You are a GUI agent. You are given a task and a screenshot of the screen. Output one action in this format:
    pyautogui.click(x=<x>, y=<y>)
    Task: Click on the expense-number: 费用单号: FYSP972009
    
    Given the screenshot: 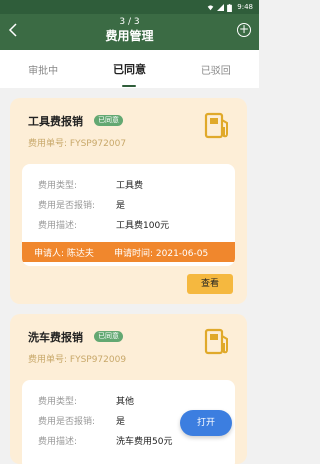 What is the action you would take?
    pyautogui.click(x=77, y=360)
    